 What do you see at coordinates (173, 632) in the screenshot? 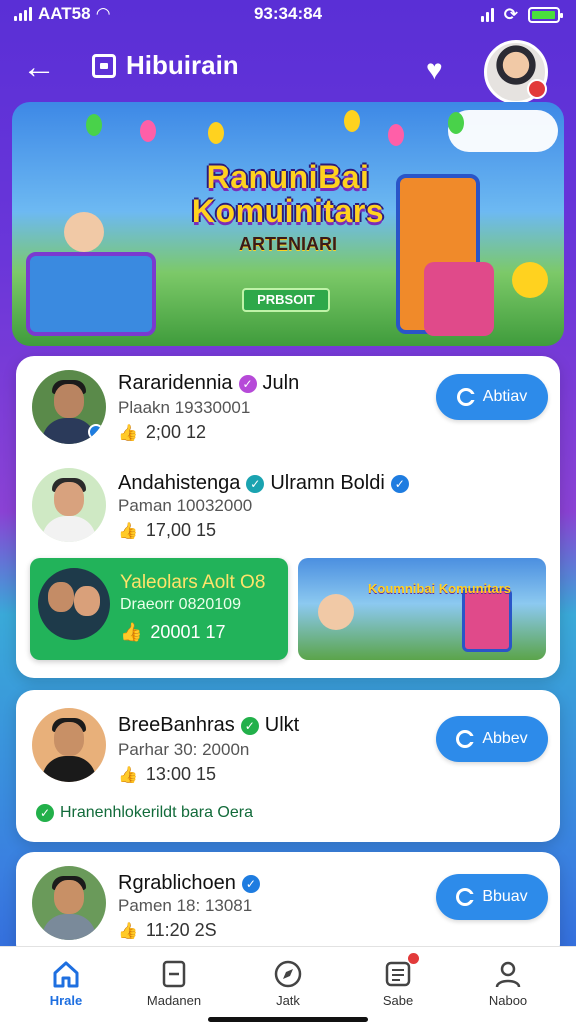
I see `featured-likes: 👍 20001 17` at bounding box center [173, 632].